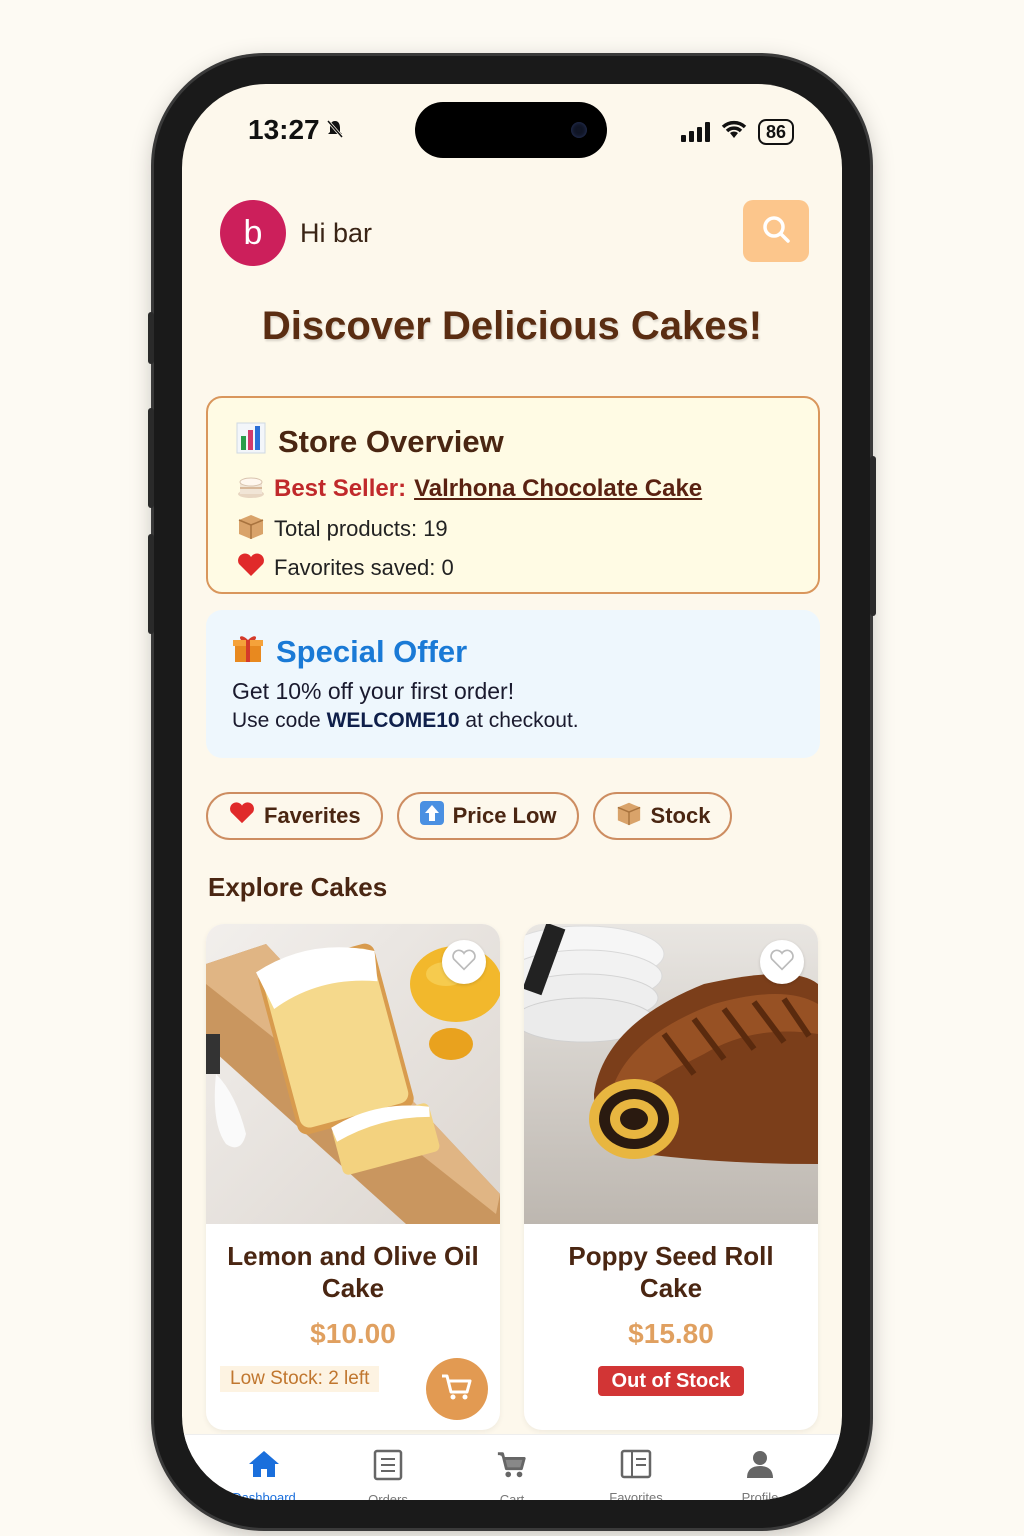 The width and height of the screenshot is (1024, 1536). I want to click on mute-switch, so click(151, 338).